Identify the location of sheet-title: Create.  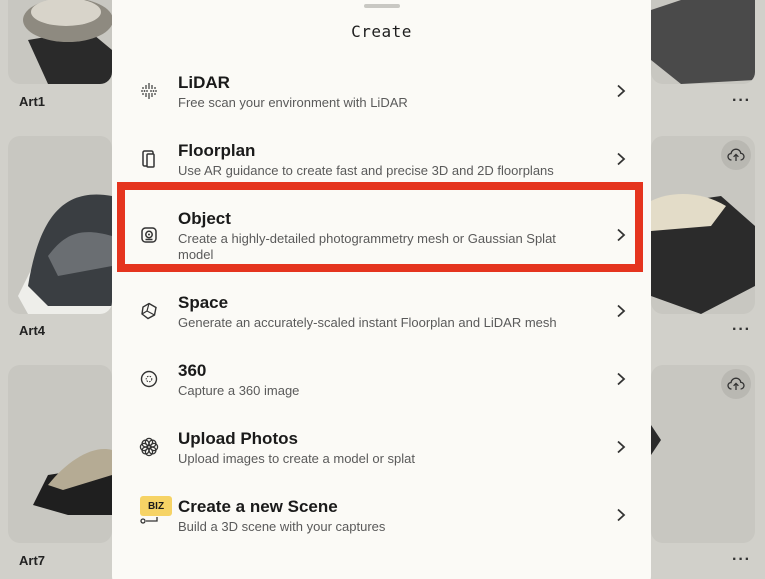
(381, 31).